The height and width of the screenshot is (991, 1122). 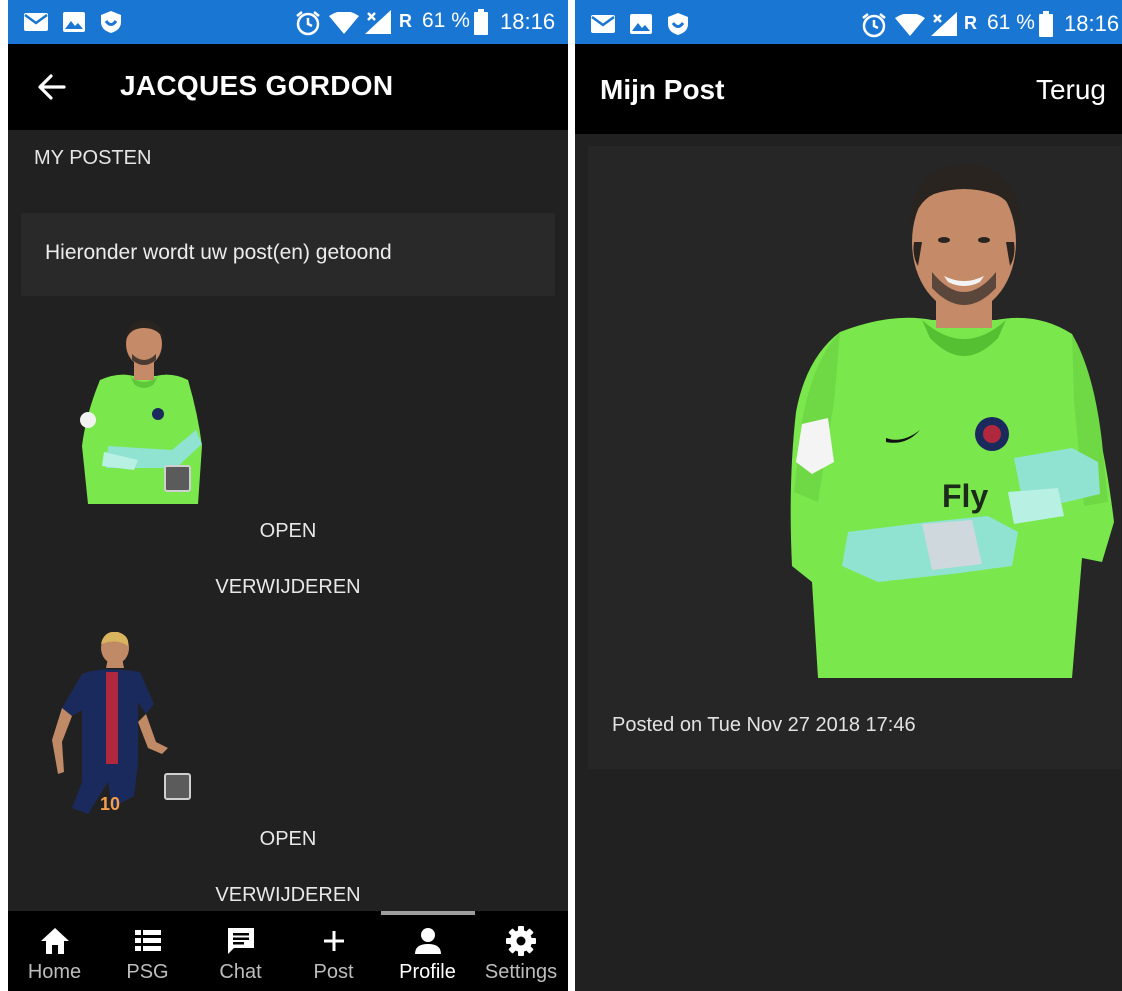 I want to click on info-text: Hieronder wordt uw post(en) getoond, so click(x=218, y=252).